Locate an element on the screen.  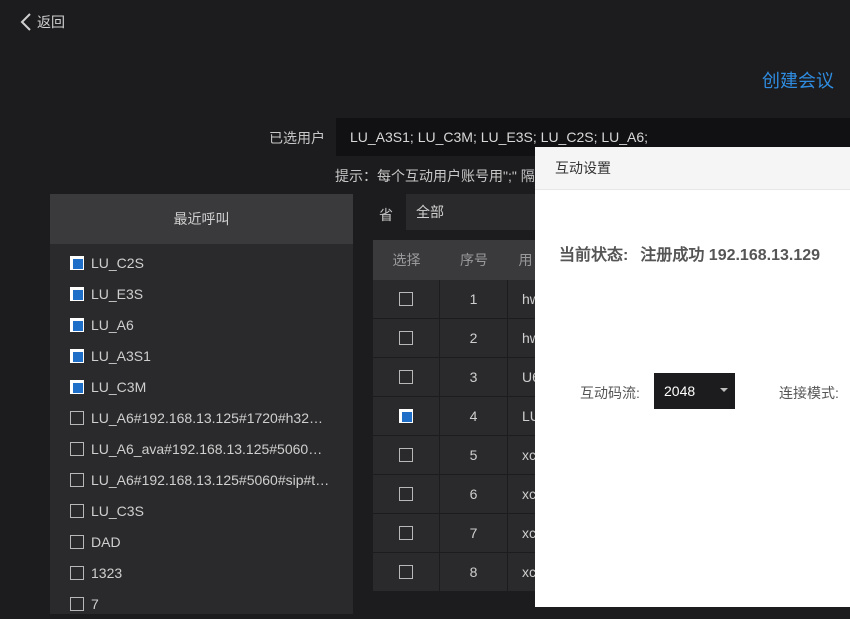
recent-item-label: 7 is located at coordinates (95, 603).